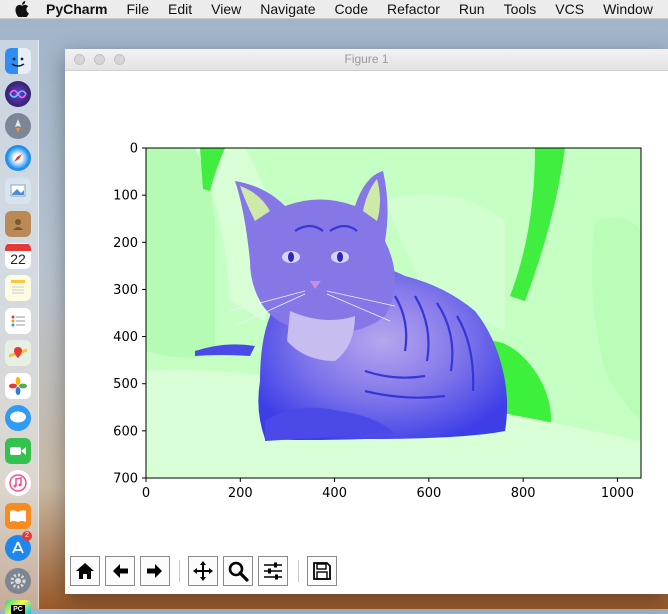 This screenshot has height=614, width=668. I want to click on cat-pupil-right, so click(340, 257).